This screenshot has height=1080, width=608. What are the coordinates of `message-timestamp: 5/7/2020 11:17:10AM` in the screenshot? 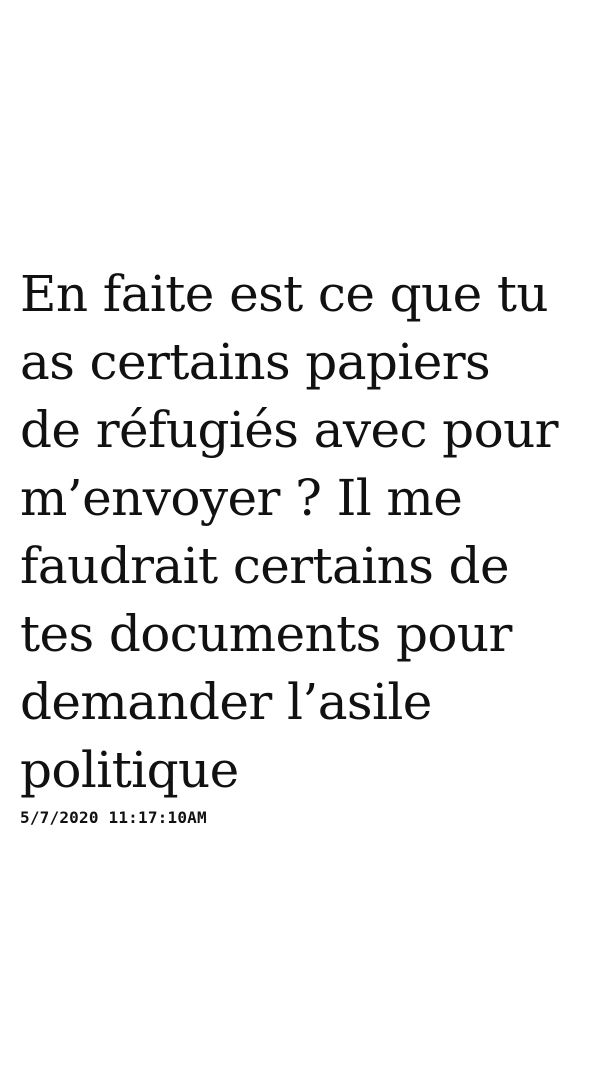 It's located at (113, 817).